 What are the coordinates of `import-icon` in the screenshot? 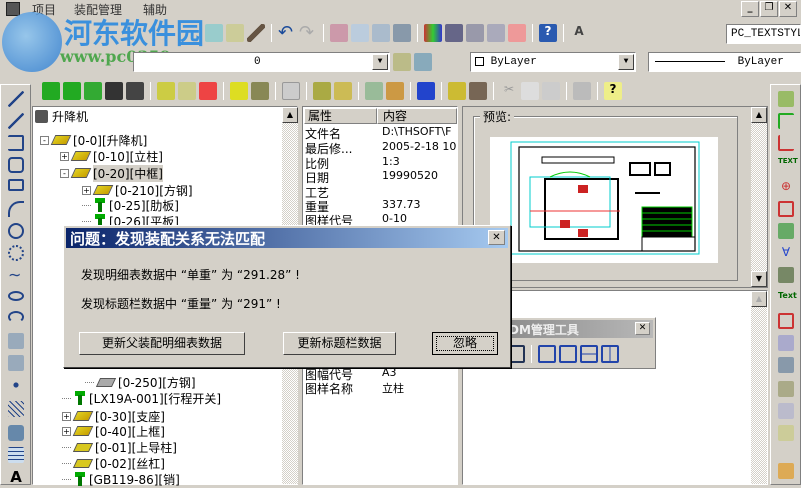 It's located at (260, 91).